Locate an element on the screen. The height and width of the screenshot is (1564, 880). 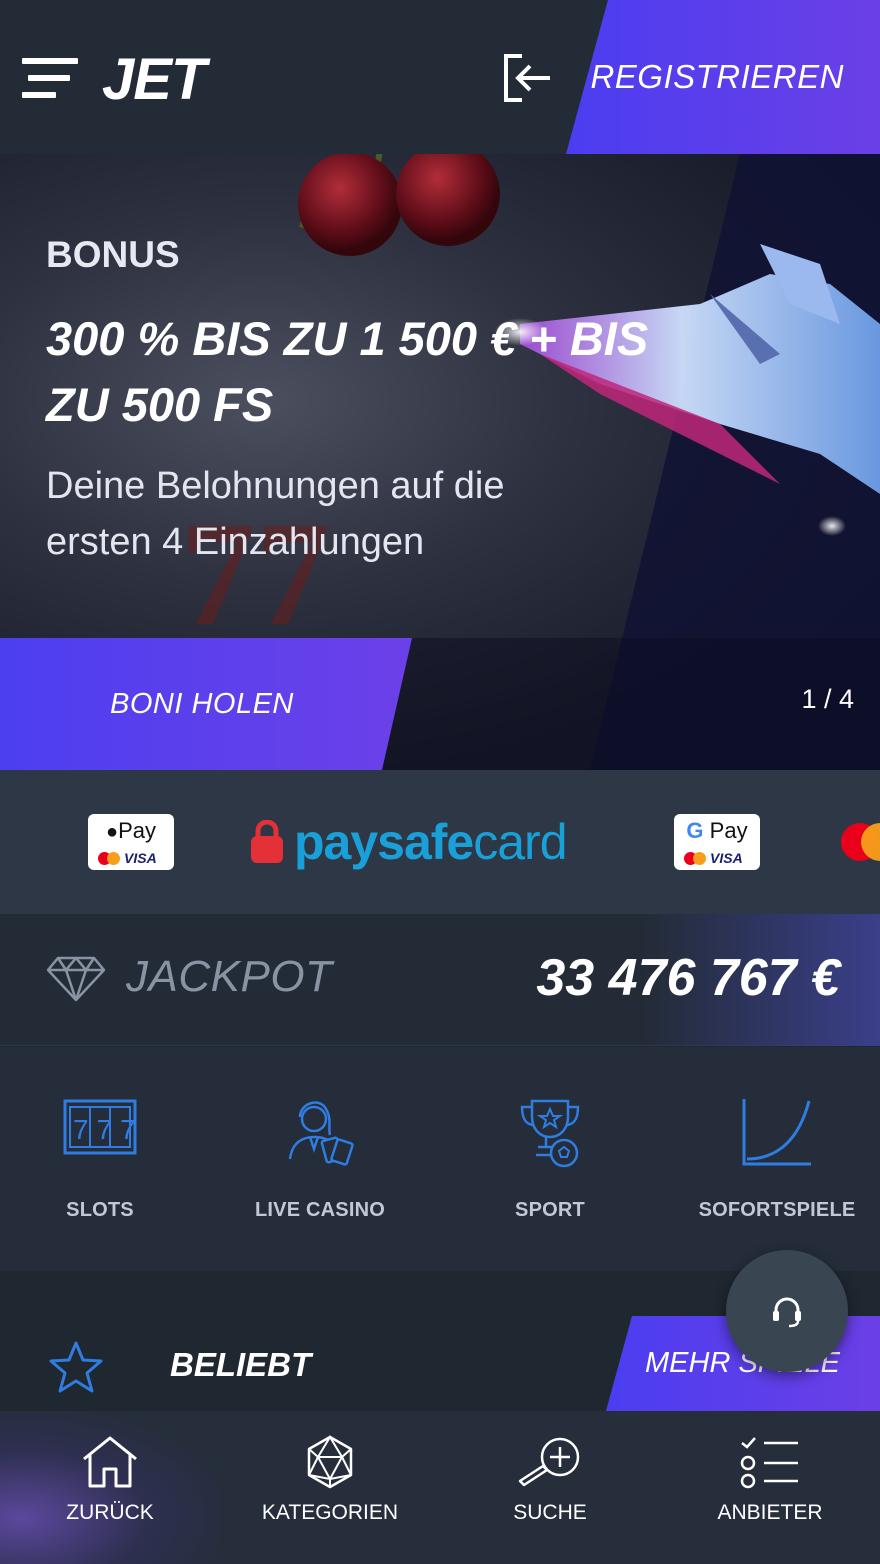
logo: JET is located at coordinates (154, 79).